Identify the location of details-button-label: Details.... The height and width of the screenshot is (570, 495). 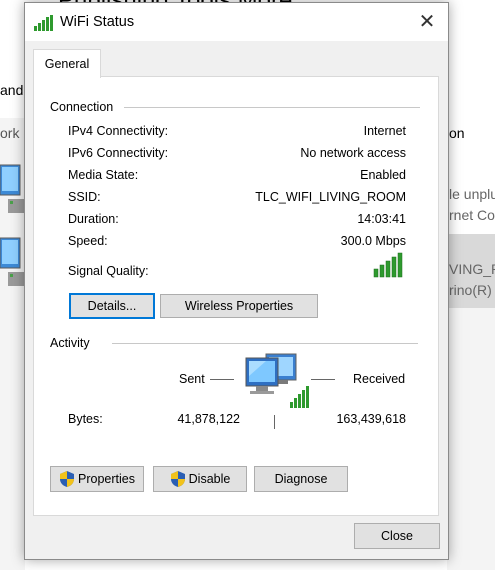
(112, 306).